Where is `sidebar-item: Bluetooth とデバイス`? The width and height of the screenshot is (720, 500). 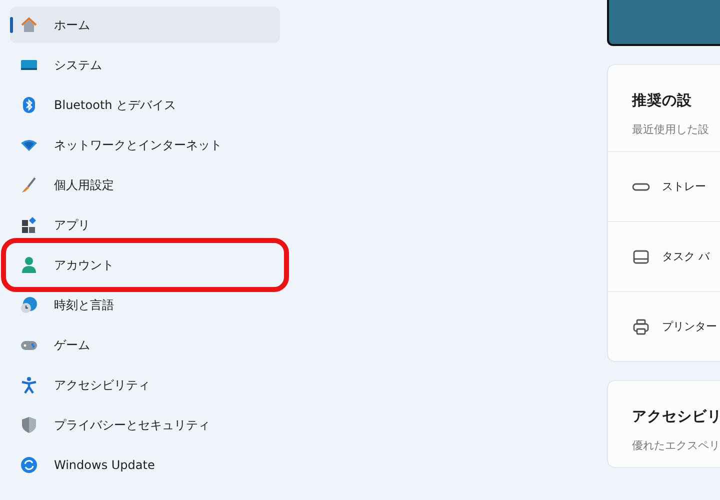 sidebar-item: Bluetooth とデバイス is located at coordinates (145, 105).